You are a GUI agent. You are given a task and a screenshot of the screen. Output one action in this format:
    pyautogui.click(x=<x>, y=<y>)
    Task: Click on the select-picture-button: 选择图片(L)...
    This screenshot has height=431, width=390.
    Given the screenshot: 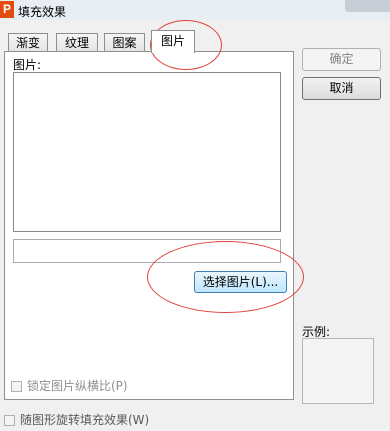 What is the action you would take?
    pyautogui.click(x=240, y=282)
    